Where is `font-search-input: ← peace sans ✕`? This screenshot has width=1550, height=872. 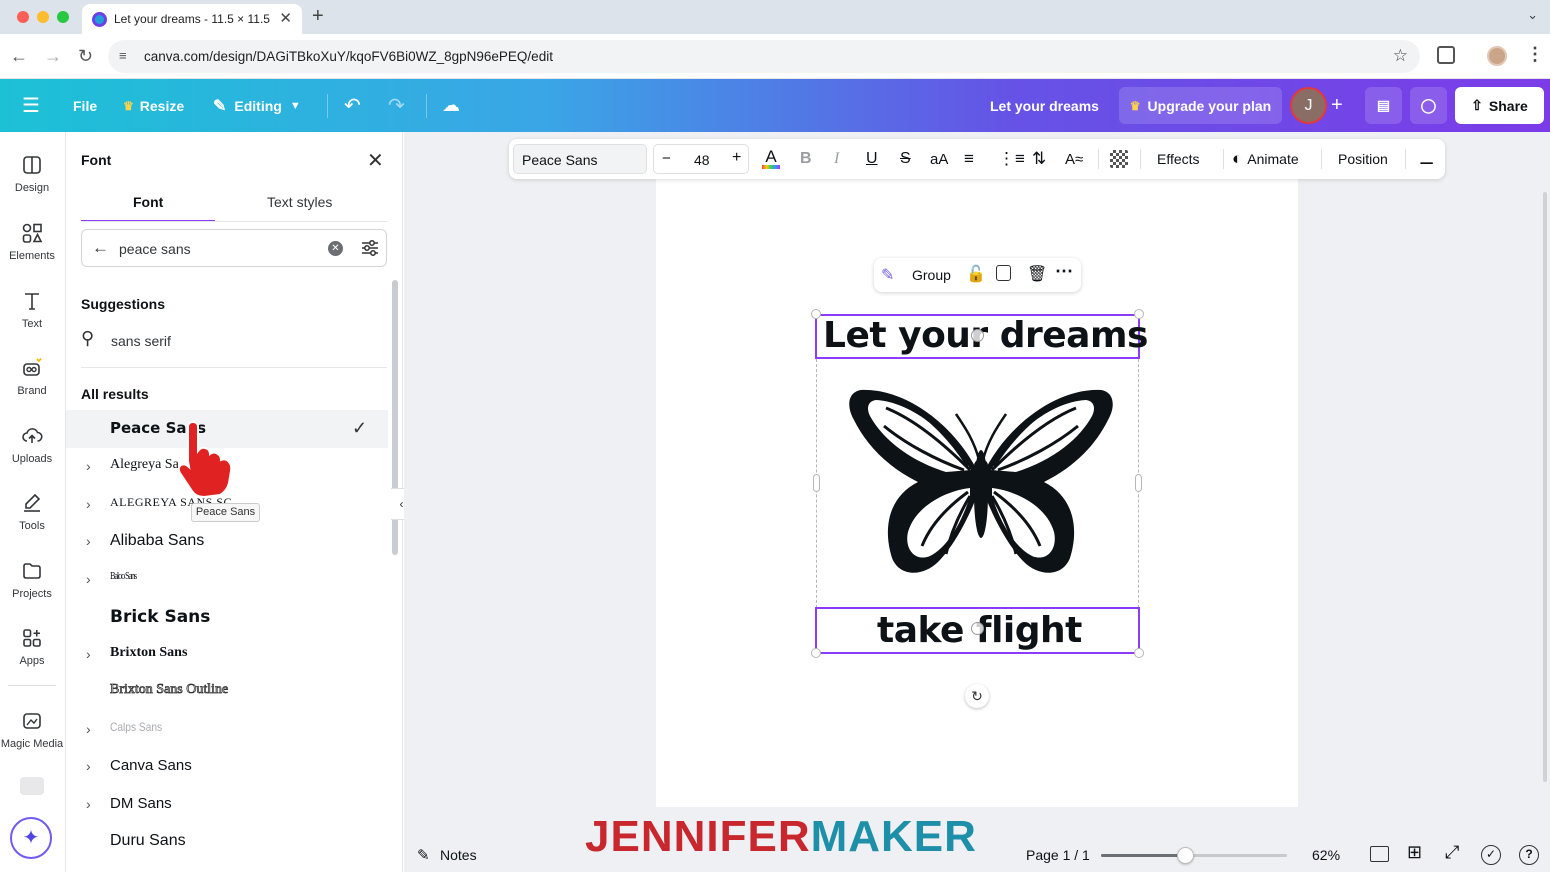
font-search-input: ← peace sans ✕ is located at coordinates (234, 248).